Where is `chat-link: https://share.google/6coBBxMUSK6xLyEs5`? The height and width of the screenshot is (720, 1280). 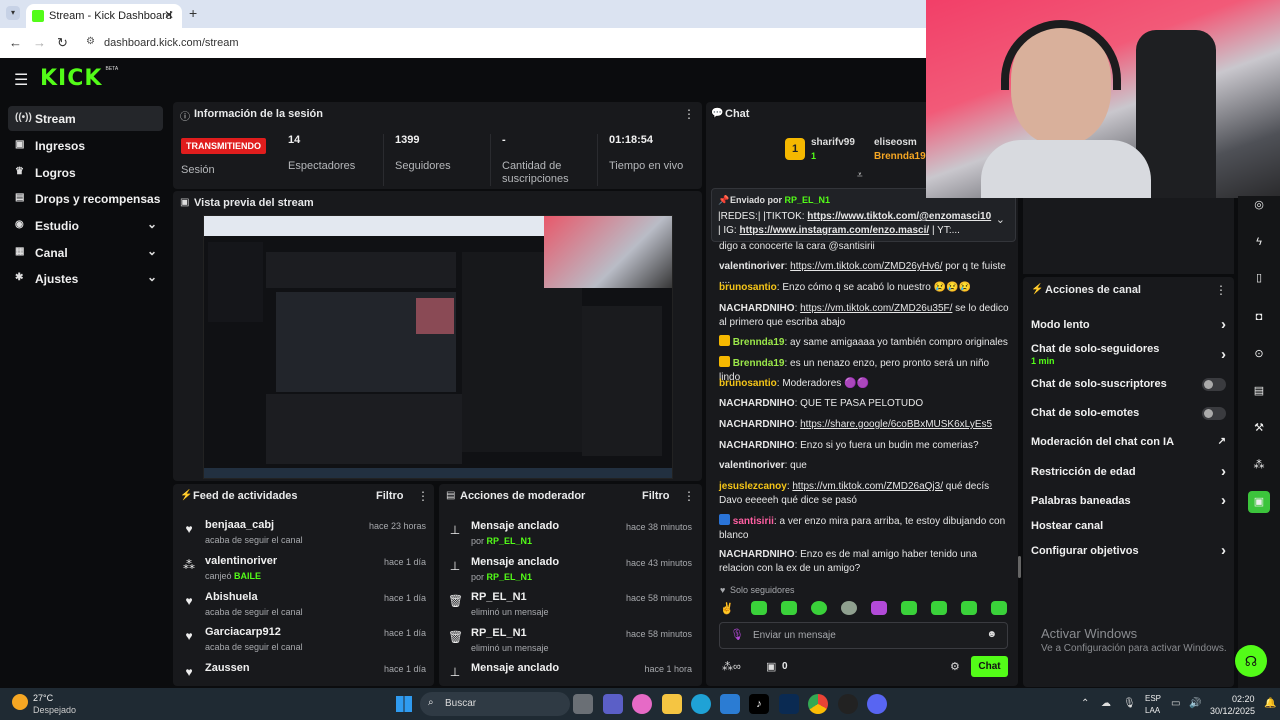
chat-link: https://share.google/6coBBxMUSK6xLyEs5 is located at coordinates (896, 424).